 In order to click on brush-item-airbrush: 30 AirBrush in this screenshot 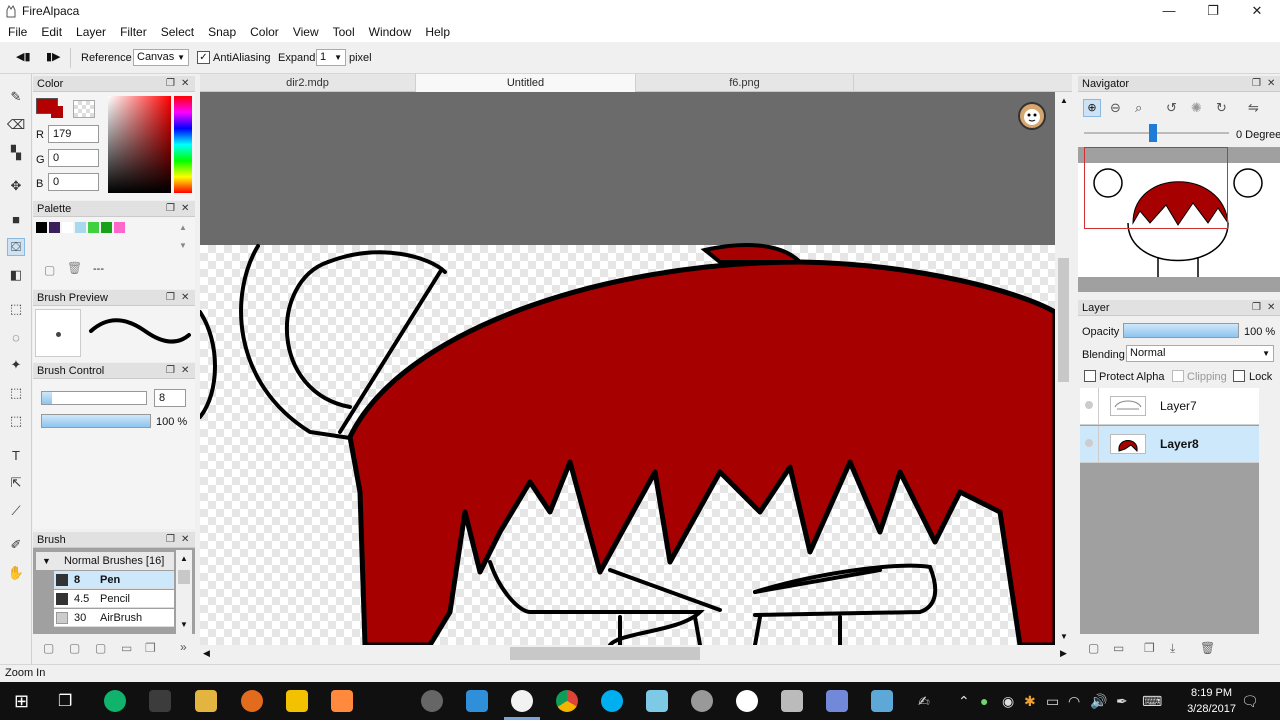, I will do `click(114, 618)`.